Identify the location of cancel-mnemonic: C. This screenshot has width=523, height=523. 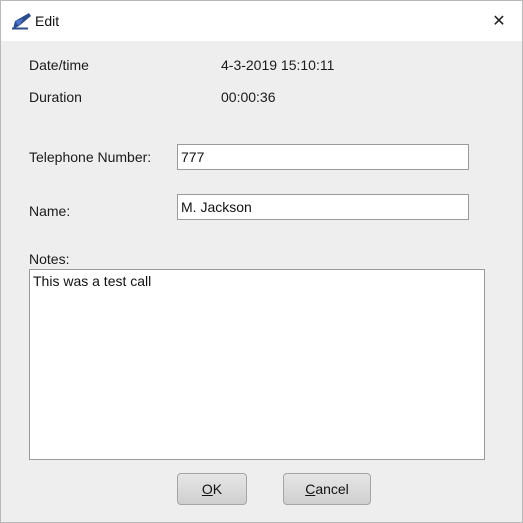
(310, 489).